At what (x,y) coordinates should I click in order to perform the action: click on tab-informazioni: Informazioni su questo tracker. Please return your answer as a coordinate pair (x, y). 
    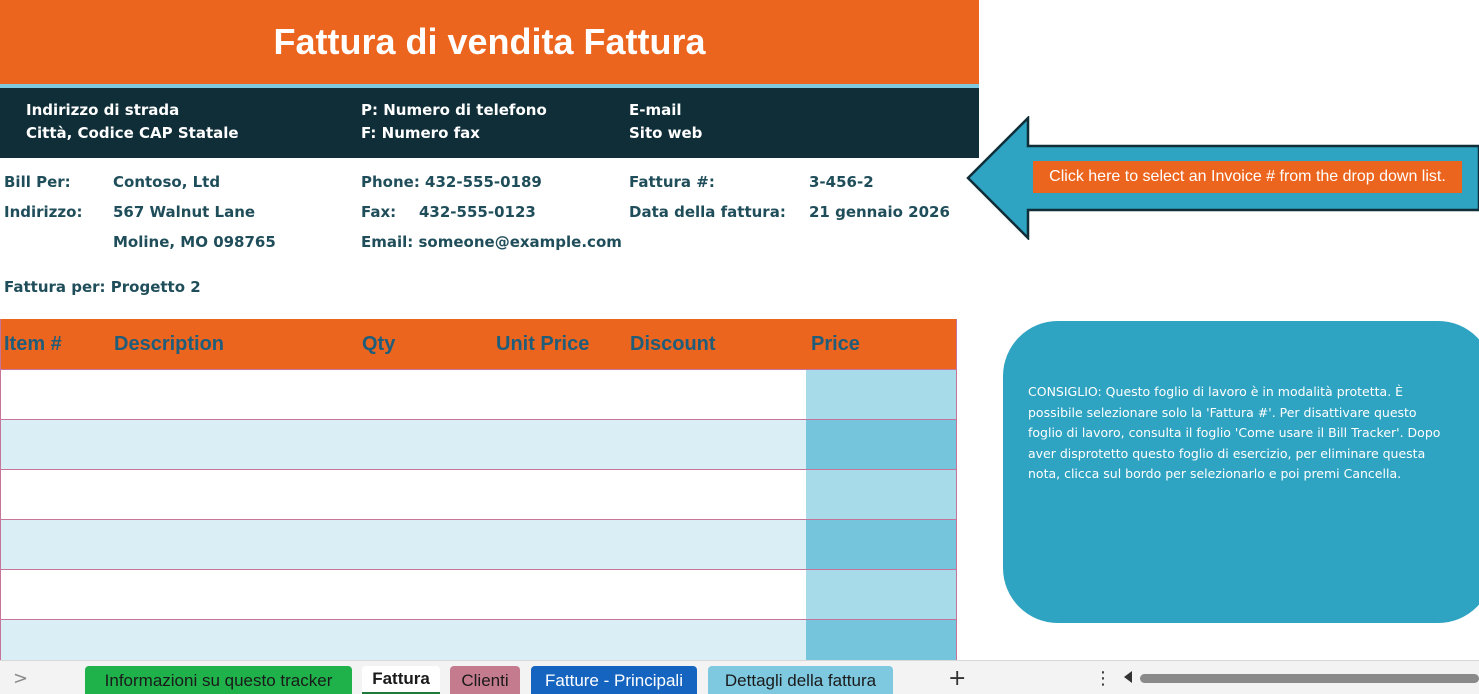
    Looking at the image, I should click on (218, 680).